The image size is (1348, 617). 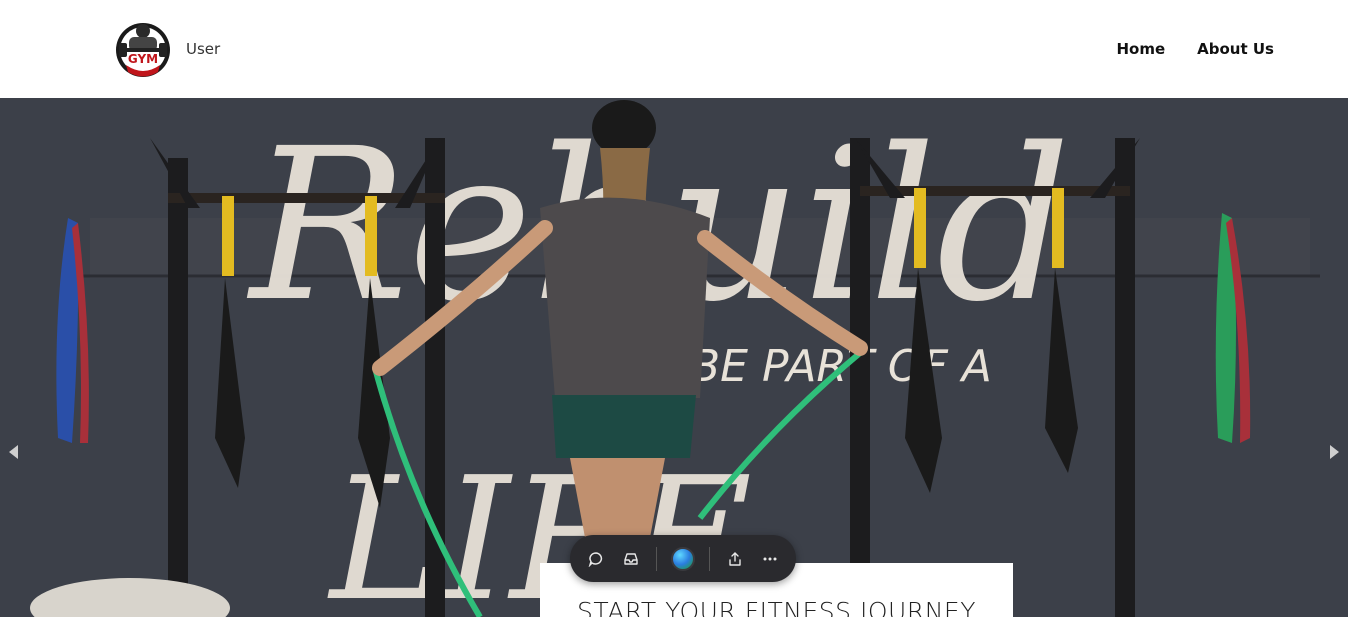 I want to click on inbox-icon, so click(x=630, y=559).